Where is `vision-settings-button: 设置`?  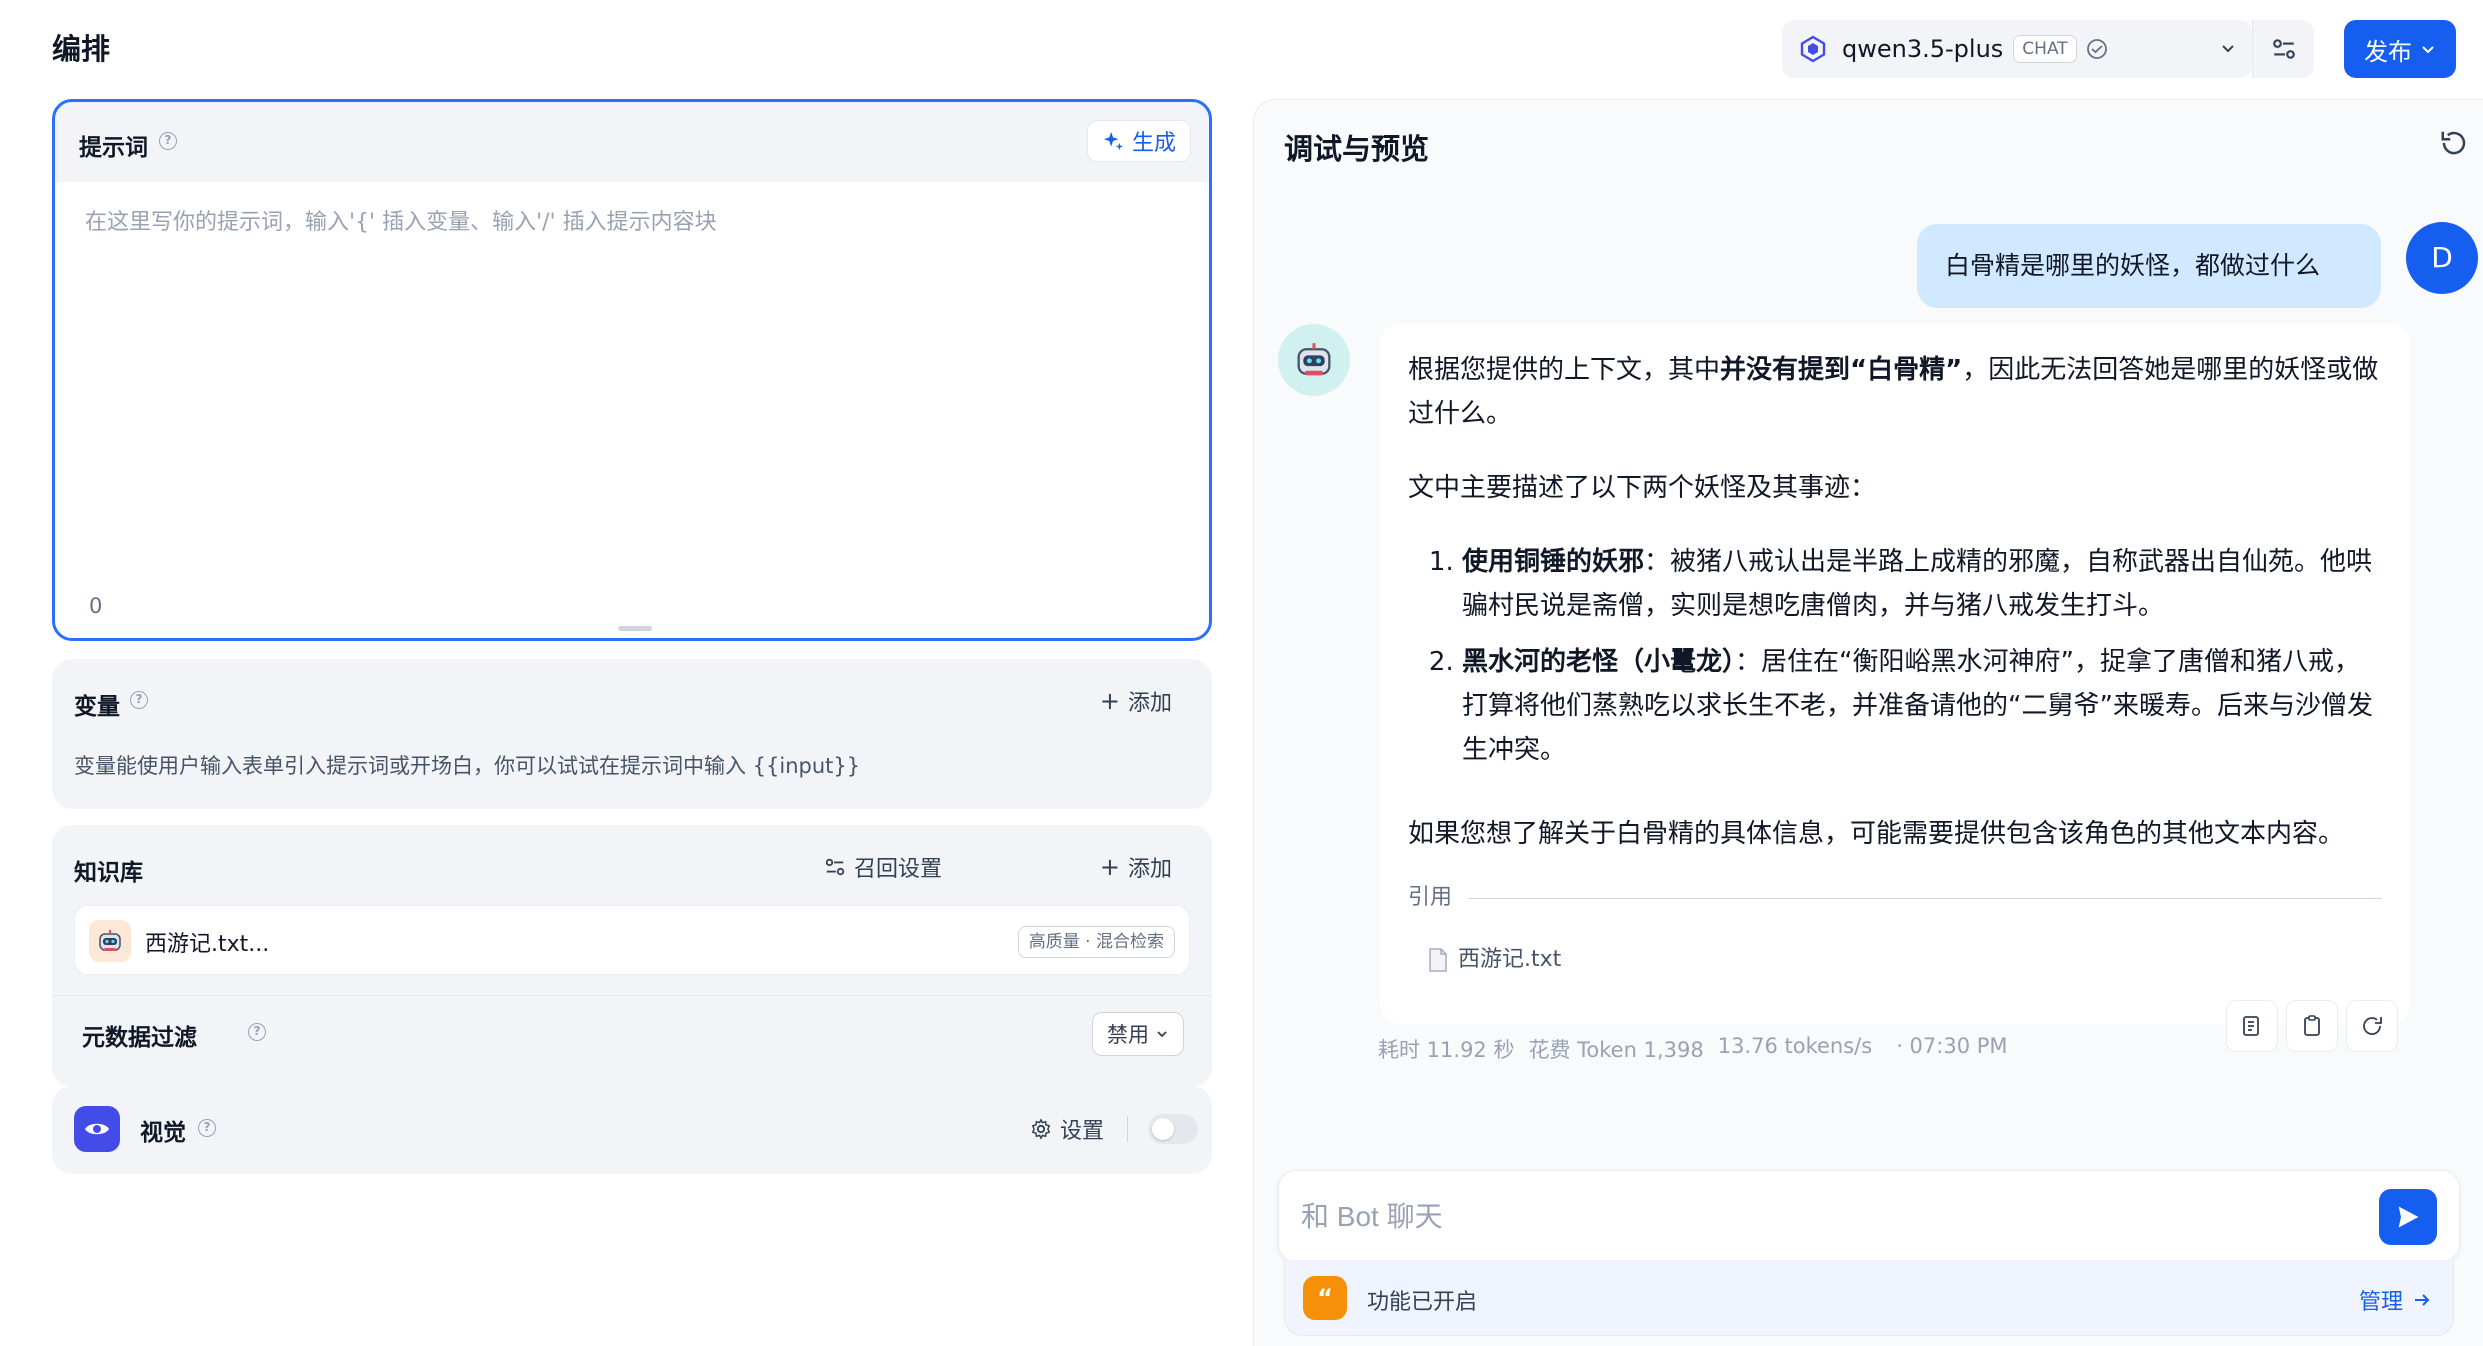
vision-settings-button: 设置 is located at coordinates (1067, 1129).